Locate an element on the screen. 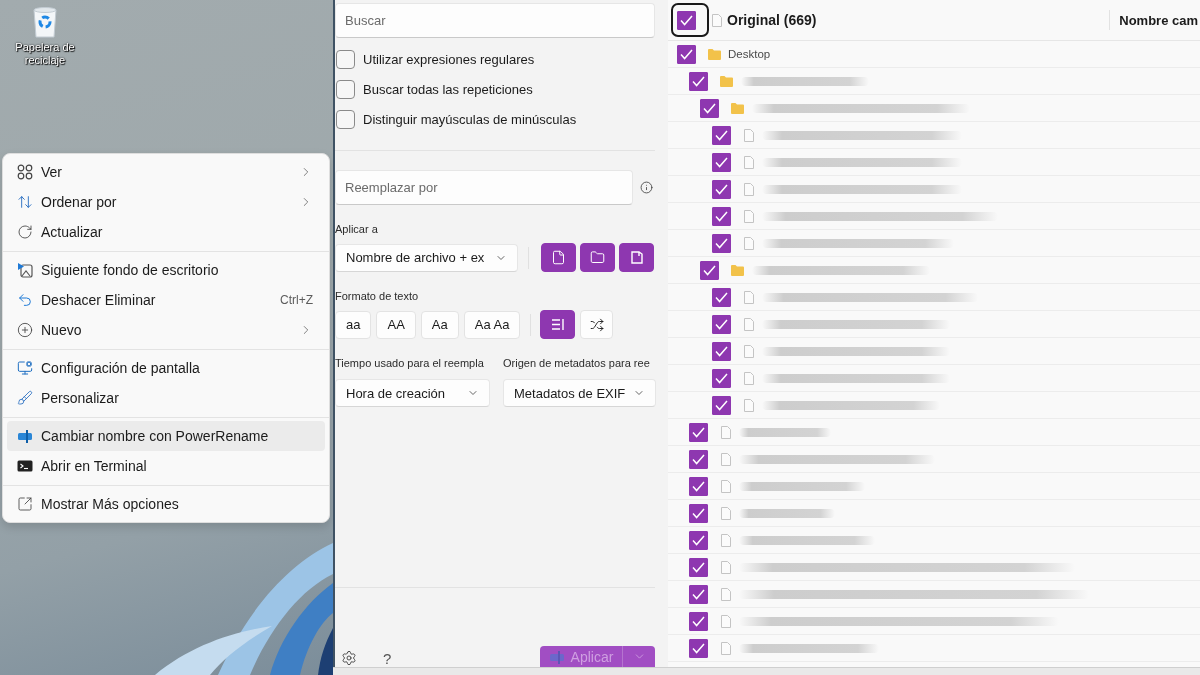 The height and width of the screenshot is (675, 1200). menu-item: Personalizar is located at coordinates (166, 398).